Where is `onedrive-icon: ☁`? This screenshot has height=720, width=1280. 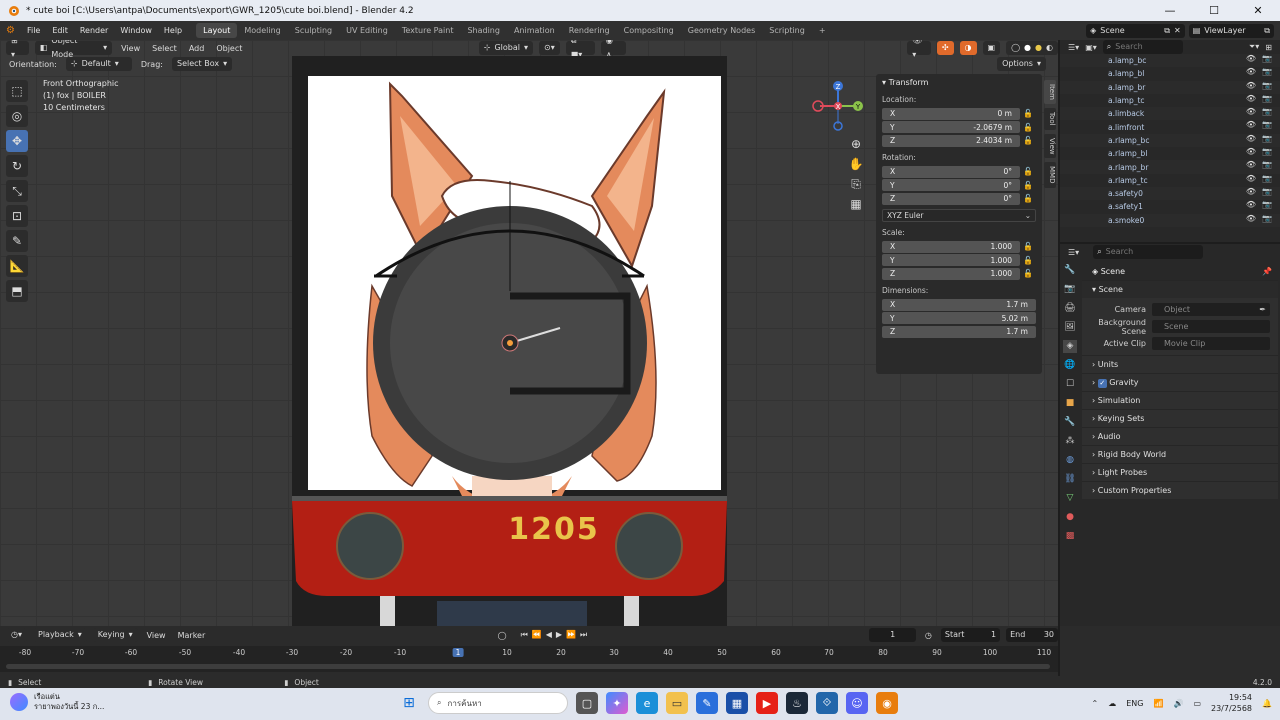 onedrive-icon: ☁ is located at coordinates (1112, 703).